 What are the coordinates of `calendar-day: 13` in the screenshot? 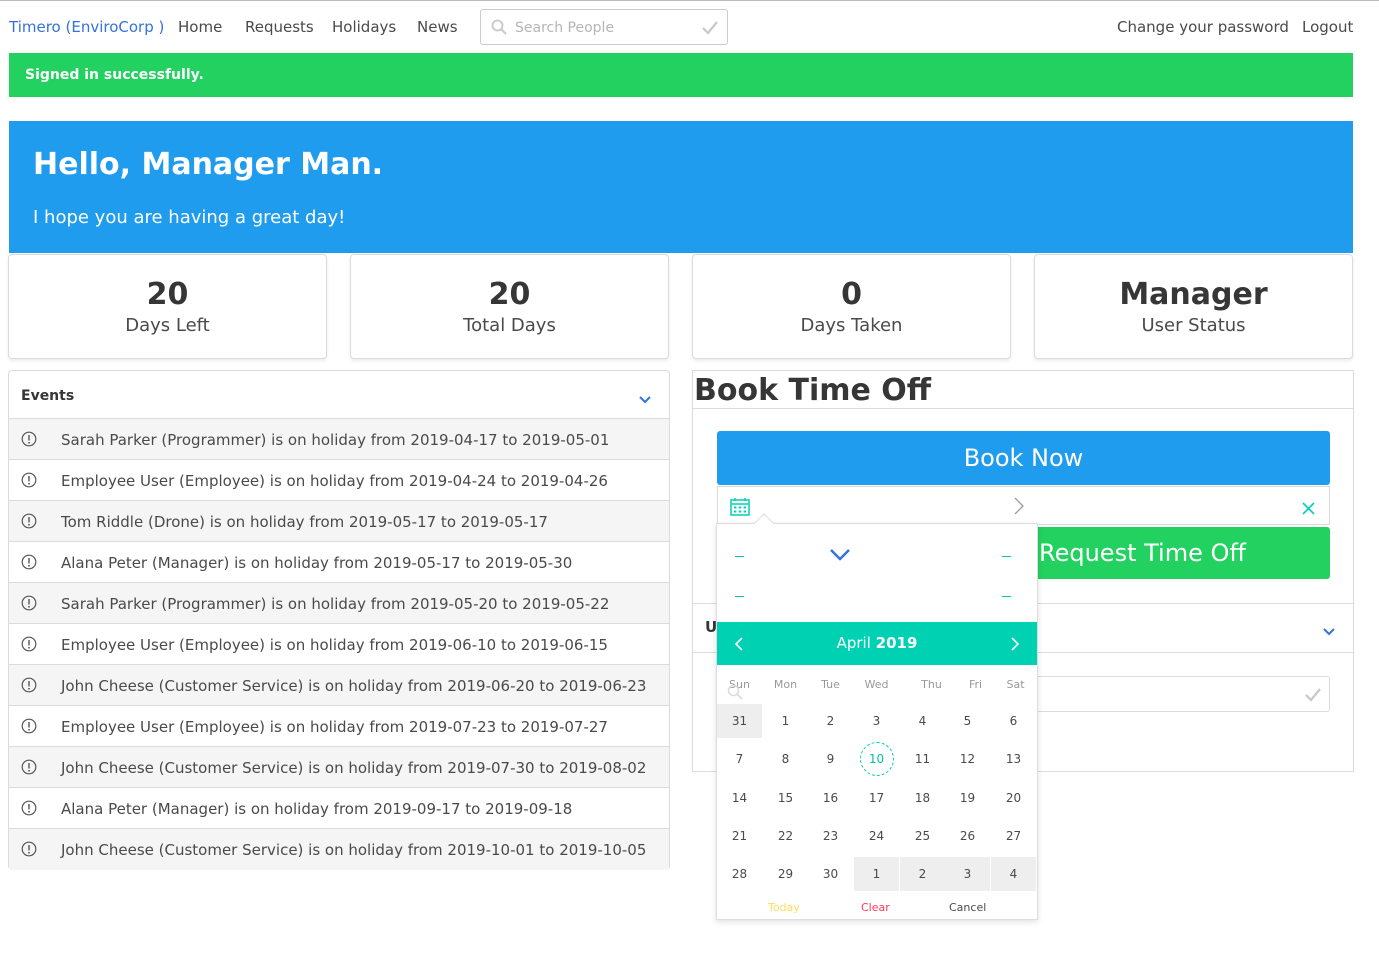 It's located at (1013, 759).